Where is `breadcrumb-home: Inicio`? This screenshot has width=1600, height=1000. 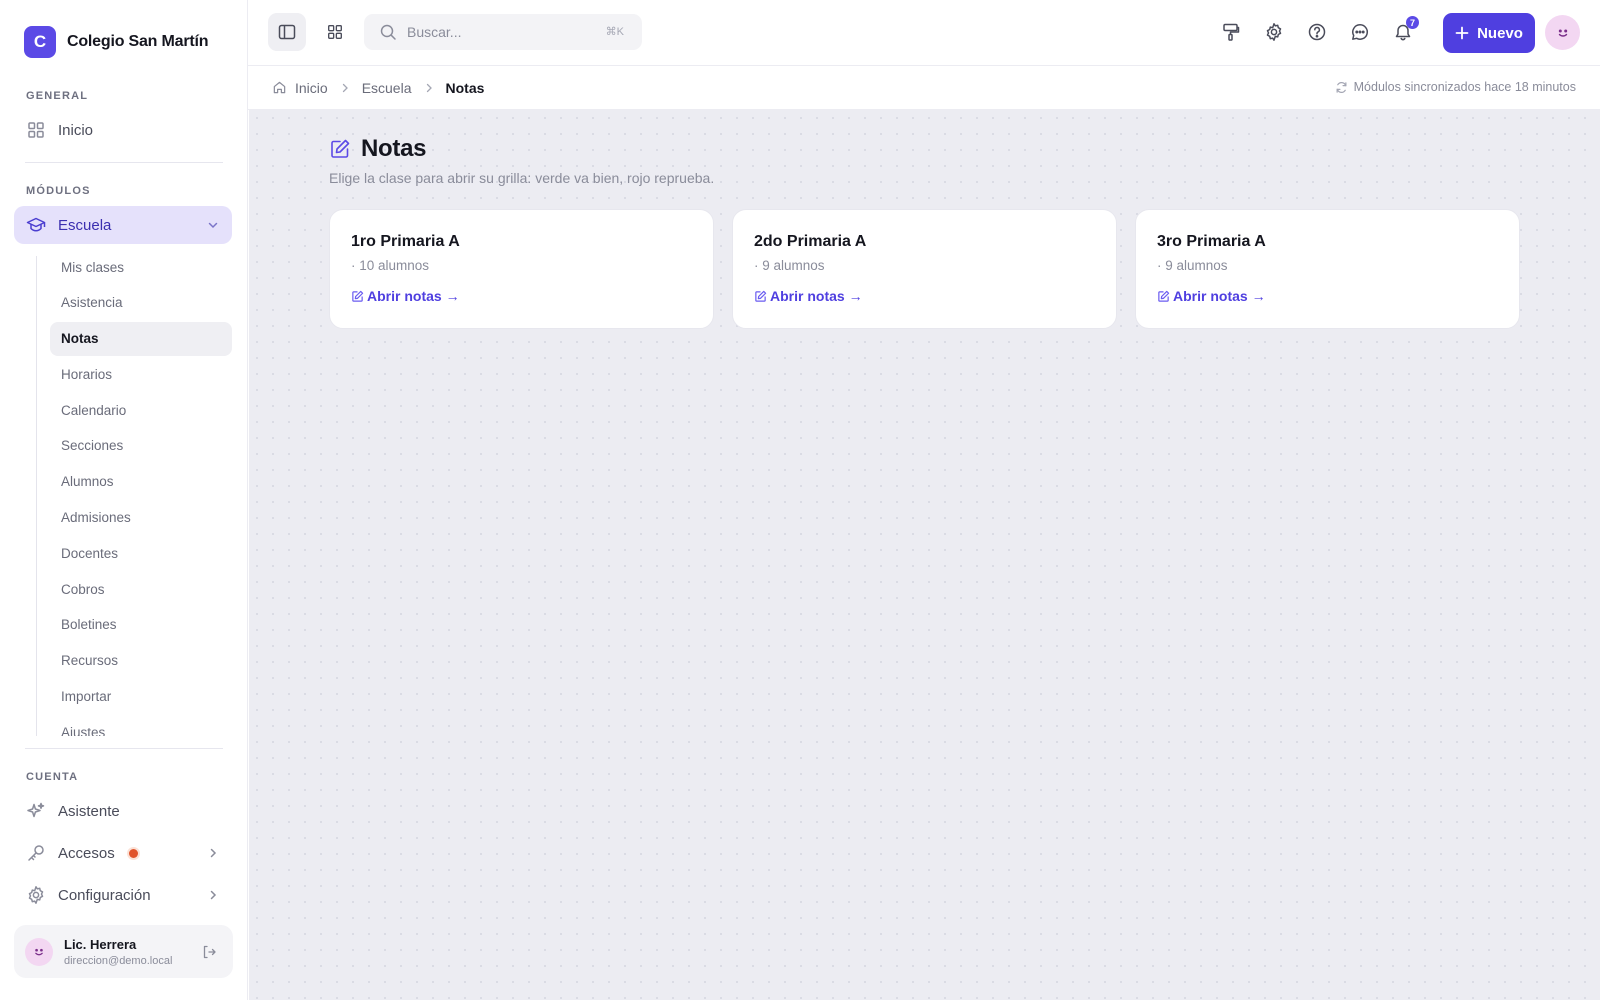 breadcrumb-home: Inicio is located at coordinates (311, 88).